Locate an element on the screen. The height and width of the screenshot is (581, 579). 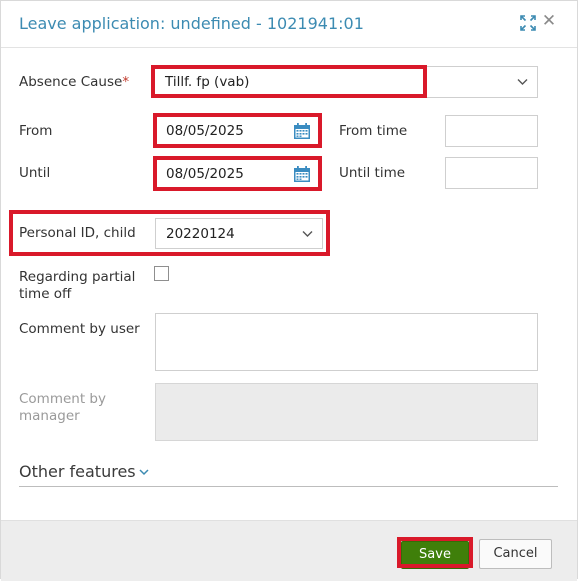
comment-manager-textarea is located at coordinates (346, 412).